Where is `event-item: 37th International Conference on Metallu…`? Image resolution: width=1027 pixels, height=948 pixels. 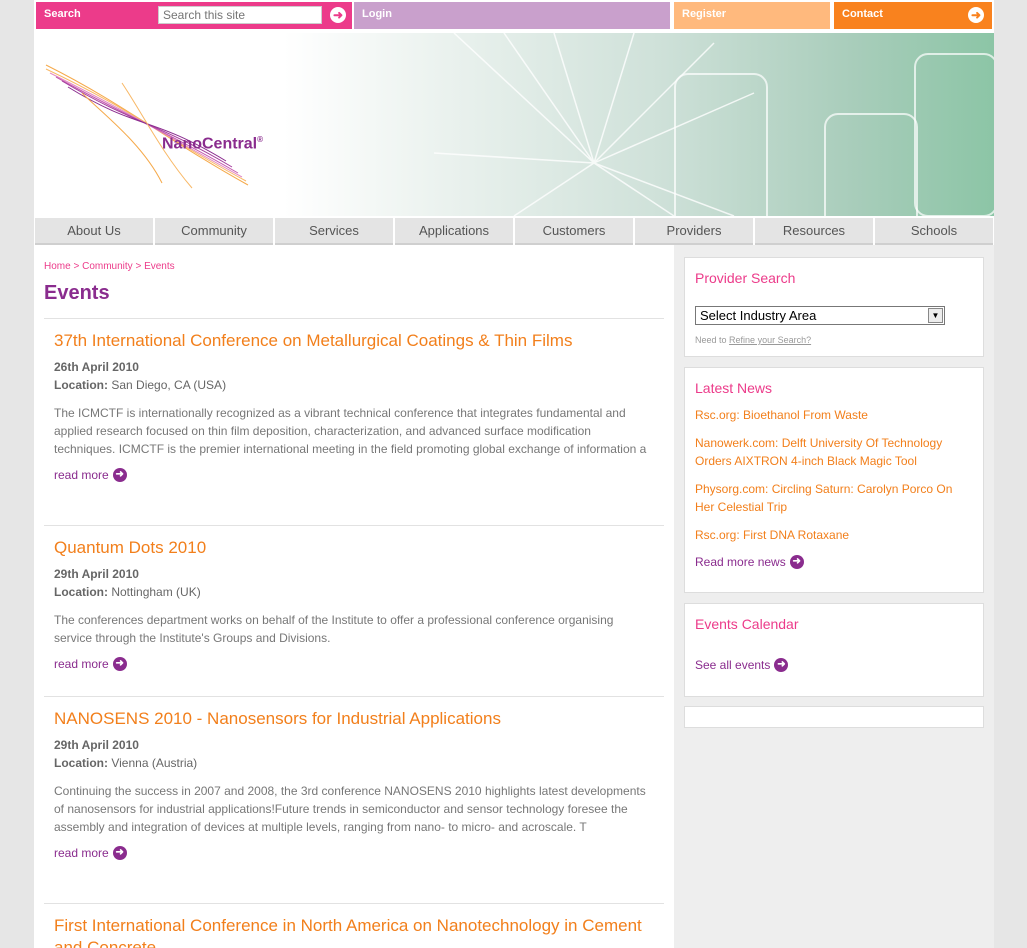
event-item: 37th International Conference on Metallu… is located at coordinates (359, 406).